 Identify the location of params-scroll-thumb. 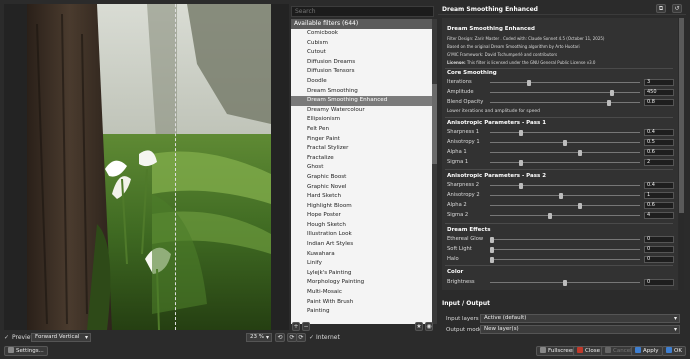
(681, 115).